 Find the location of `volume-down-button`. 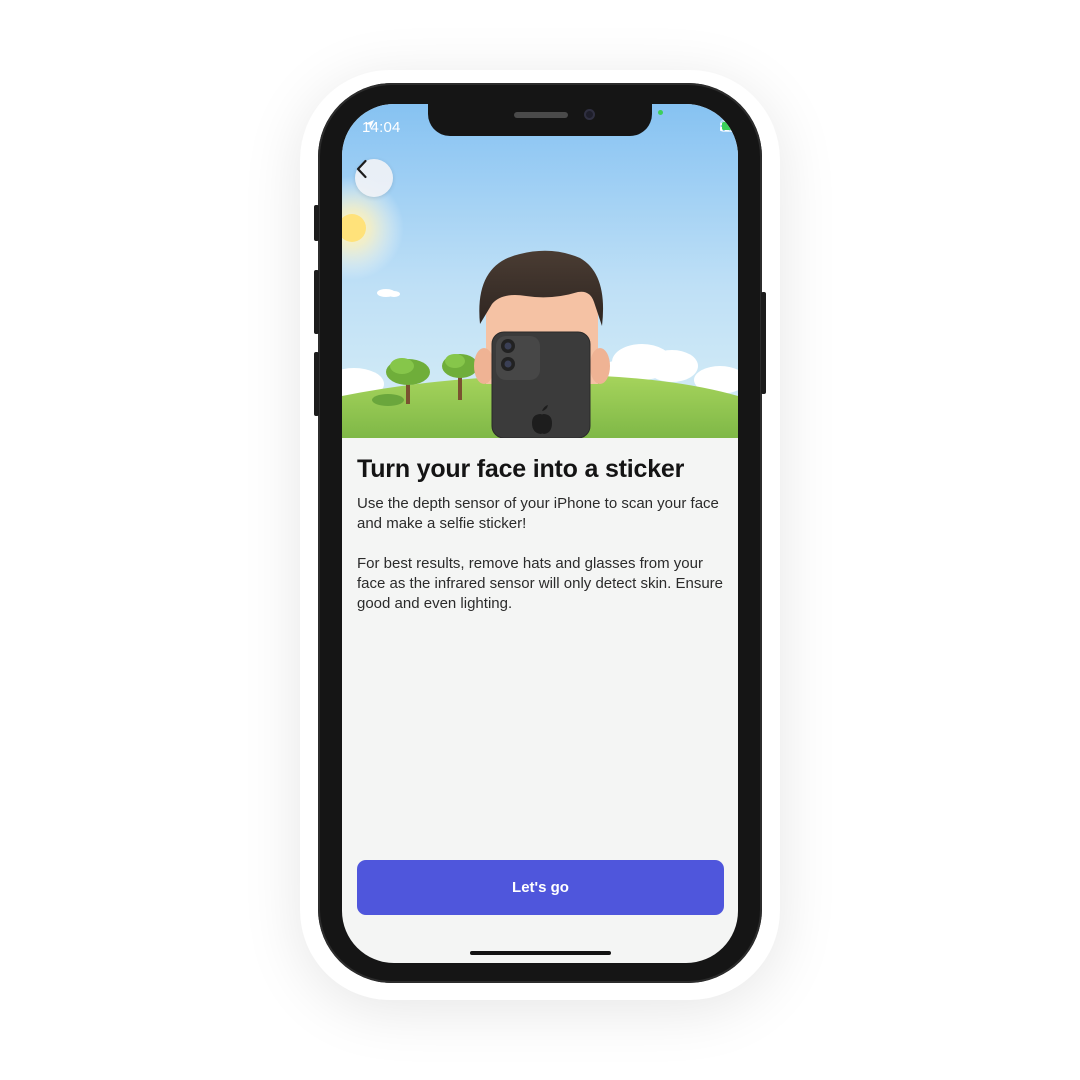

volume-down-button is located at coordinates (316, 384).